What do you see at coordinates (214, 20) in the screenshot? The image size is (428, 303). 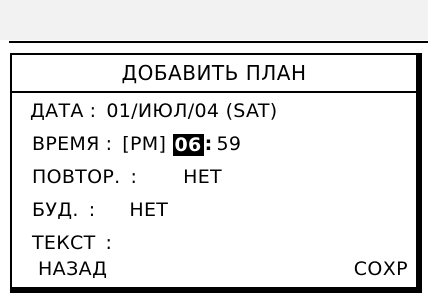 I see `status-bar` at bounding box center [214, 20].